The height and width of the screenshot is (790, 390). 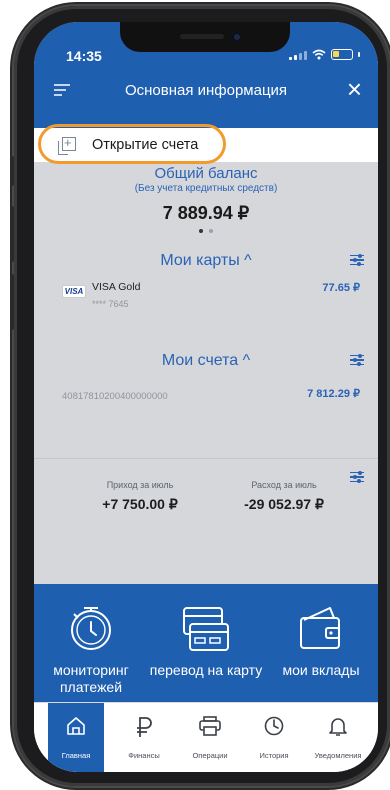 I want to click on close-icon: ×, so click(x=354, y=89).